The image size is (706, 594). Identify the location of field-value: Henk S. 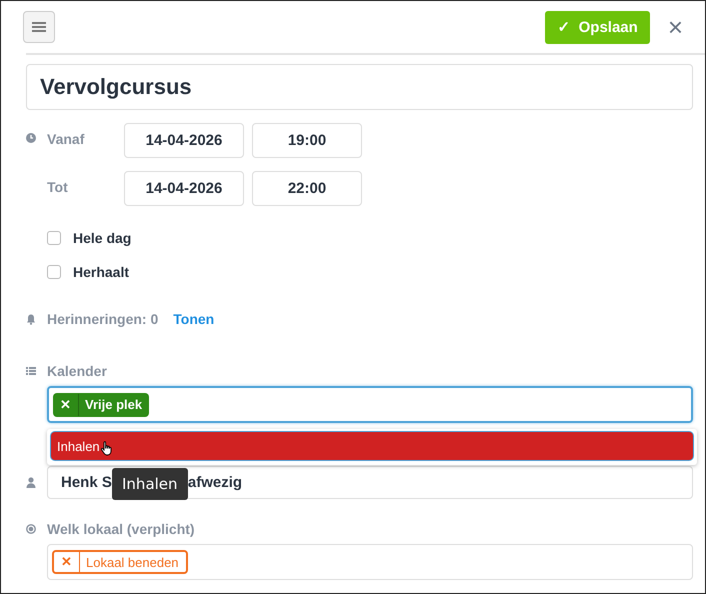
(86, 482).